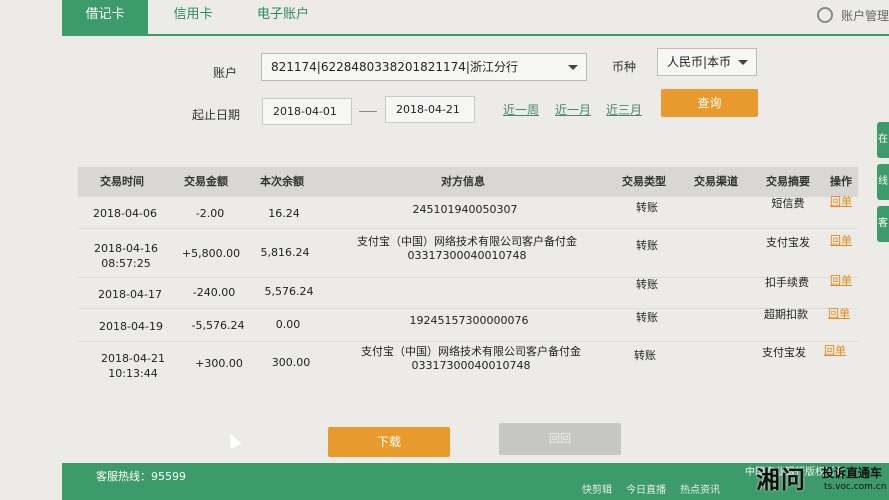 This screenshot has height=500, width=889. I want to click on taskbar-items: 快剪辑 今日直播 热点资讯, so click(651, 488).